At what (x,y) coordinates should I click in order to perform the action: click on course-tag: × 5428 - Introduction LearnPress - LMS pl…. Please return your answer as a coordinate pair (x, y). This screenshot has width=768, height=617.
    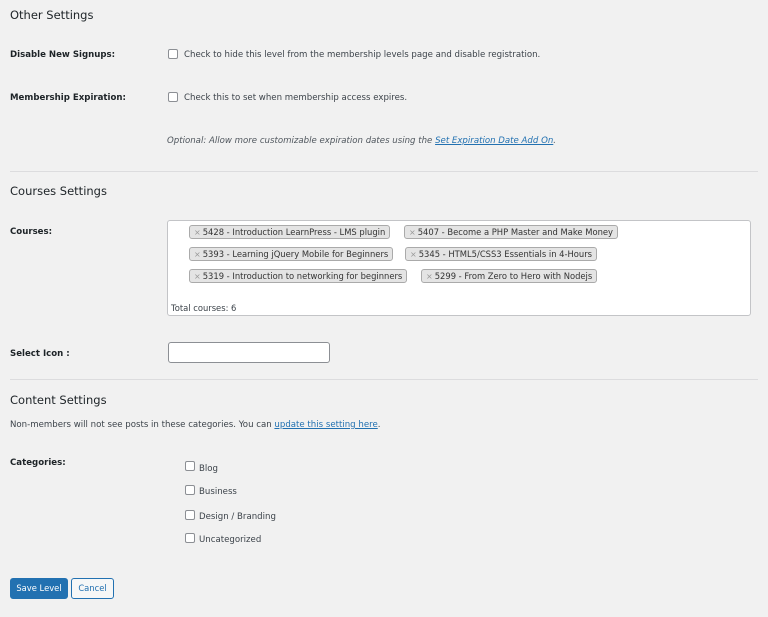
    Looking at the image, I should click on (290, 232).